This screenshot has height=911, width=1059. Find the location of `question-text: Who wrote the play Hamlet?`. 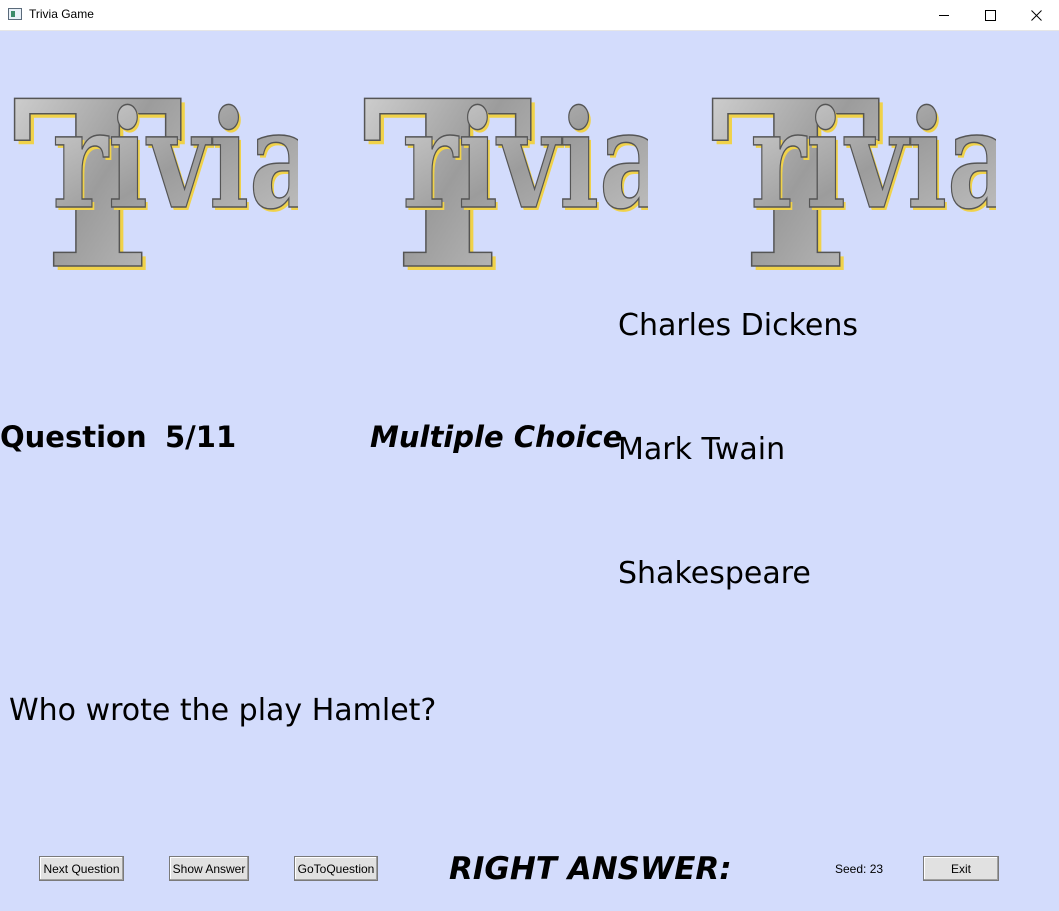

question-text: Who wrote the play Hamlet? is located at coordinates (223, 710).